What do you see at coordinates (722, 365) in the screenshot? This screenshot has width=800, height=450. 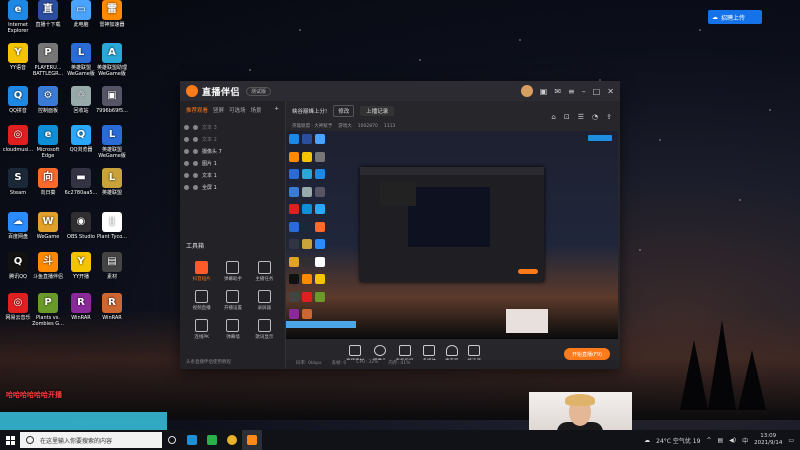 I see `tree-silhouette` at bounding box center [722, 365].